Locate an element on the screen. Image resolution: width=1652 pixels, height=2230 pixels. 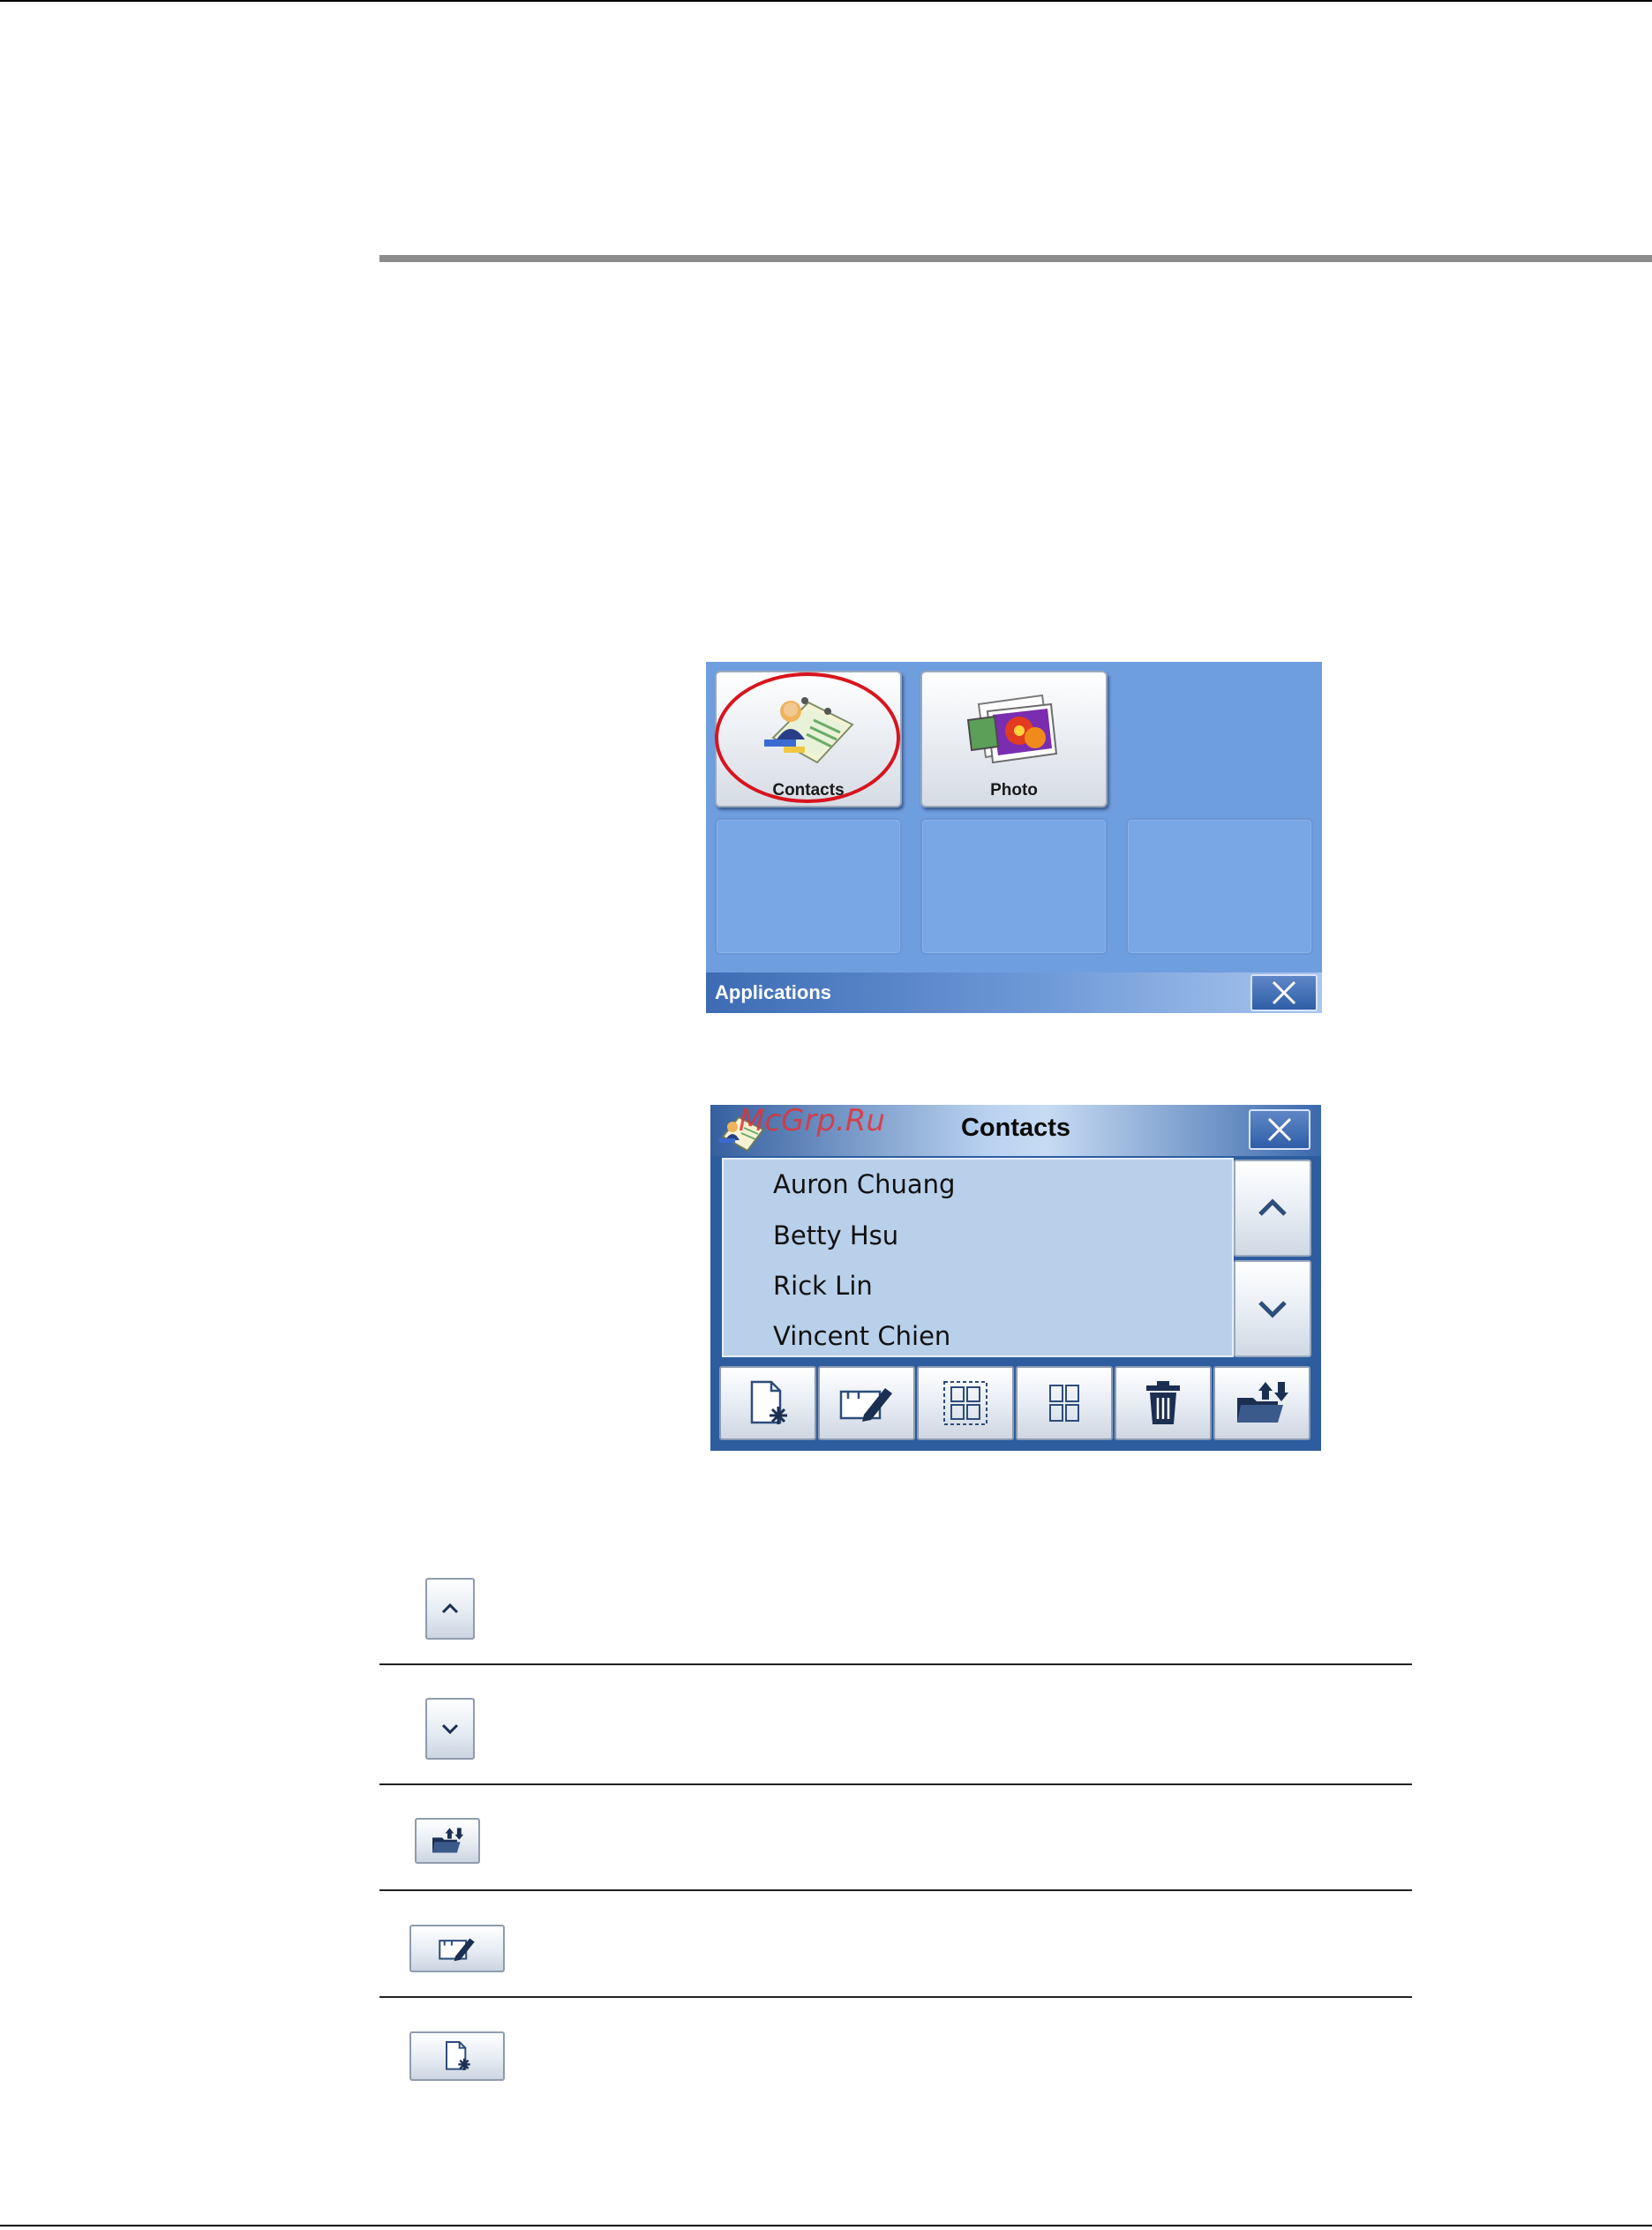
top-rule is located at coordinates (826, 1).